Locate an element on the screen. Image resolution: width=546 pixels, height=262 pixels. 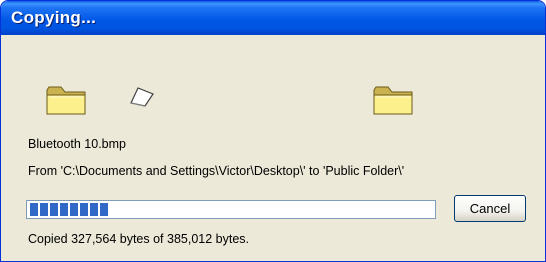
cancel-button: Cancel is located at coordinates (490, 208).